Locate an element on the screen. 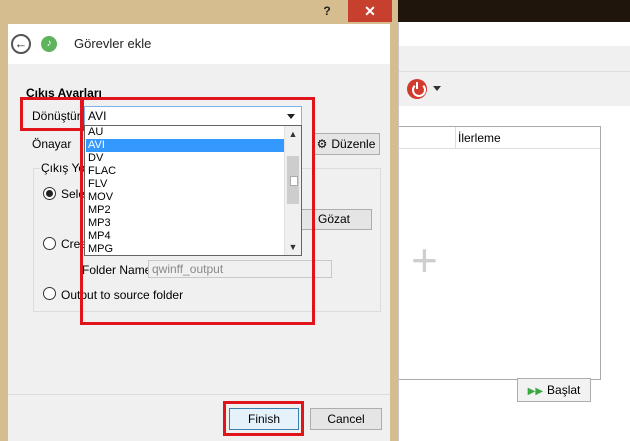 Image resolution: width=630 pixels, height=441 pixels. radio-output-source-label: Output to source folder is located at coordinates (122, 295).